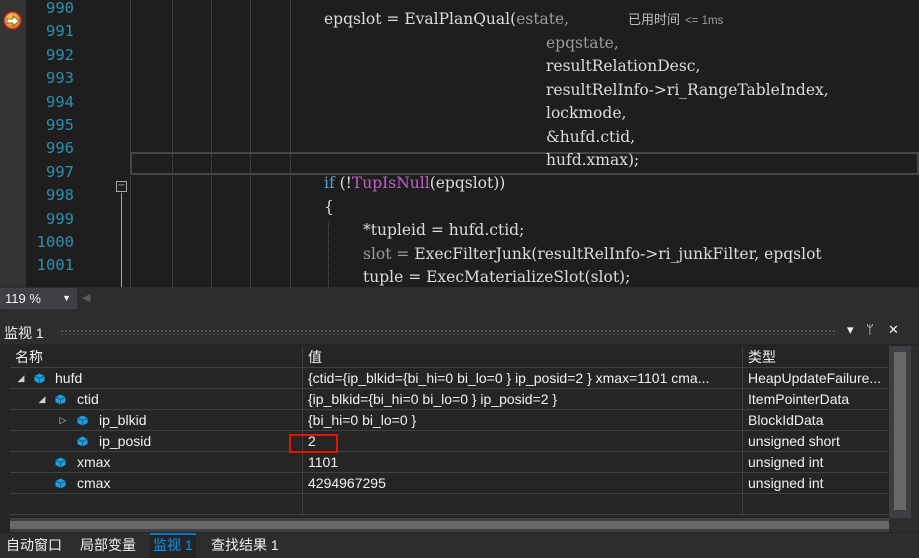 The height and width of the screenshot is (558, 919). Describe the element at coordinates (313, 443) in the screenshot. I see `annotation-highlight-box` at that location.